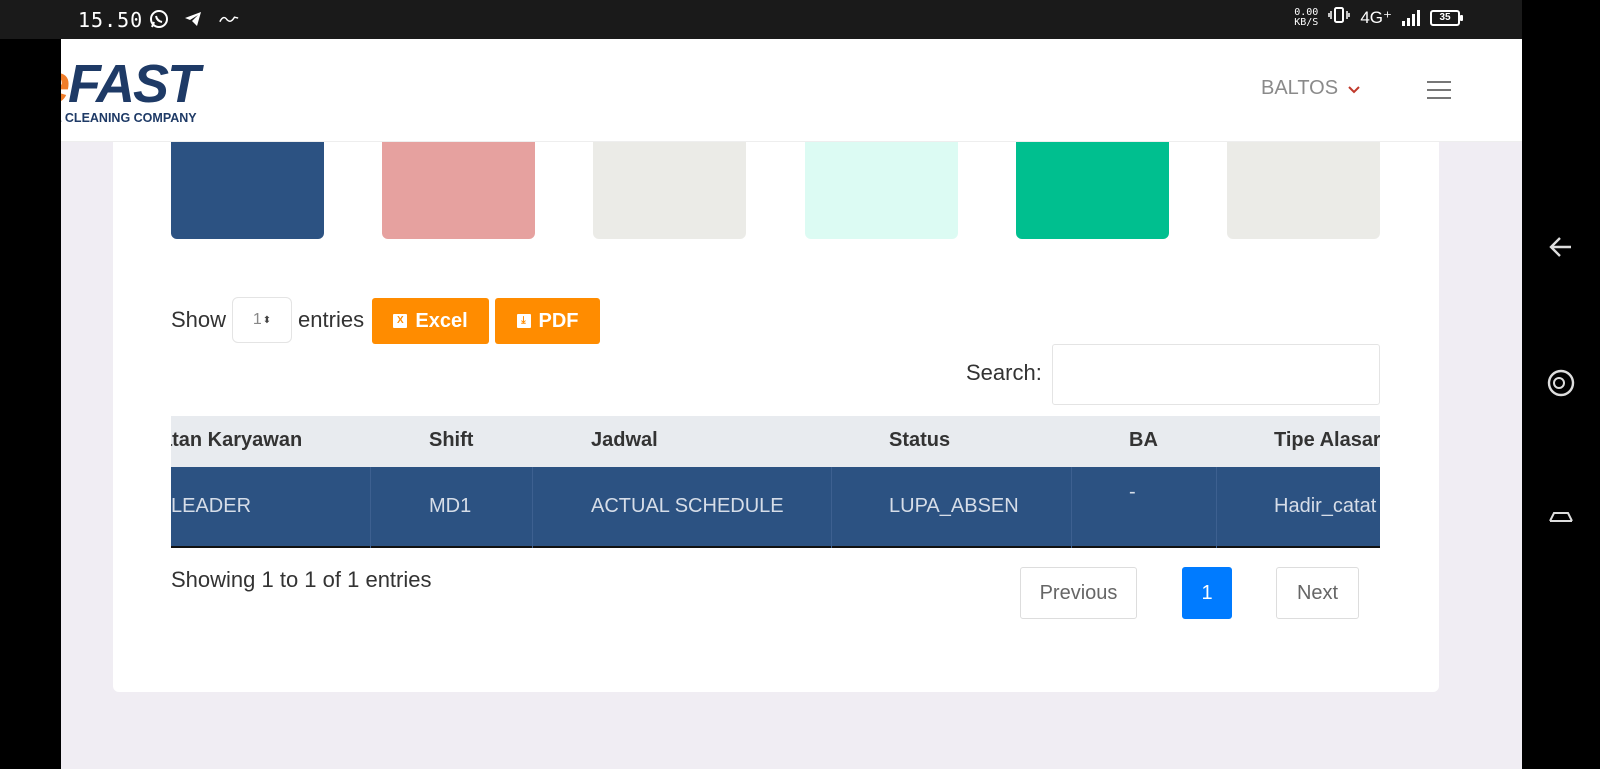 This screenshot has height=769, width=1600. Describe the element at coordinates (450, 506) in the screenshot. I see `cell-shift: MD1` at that location.